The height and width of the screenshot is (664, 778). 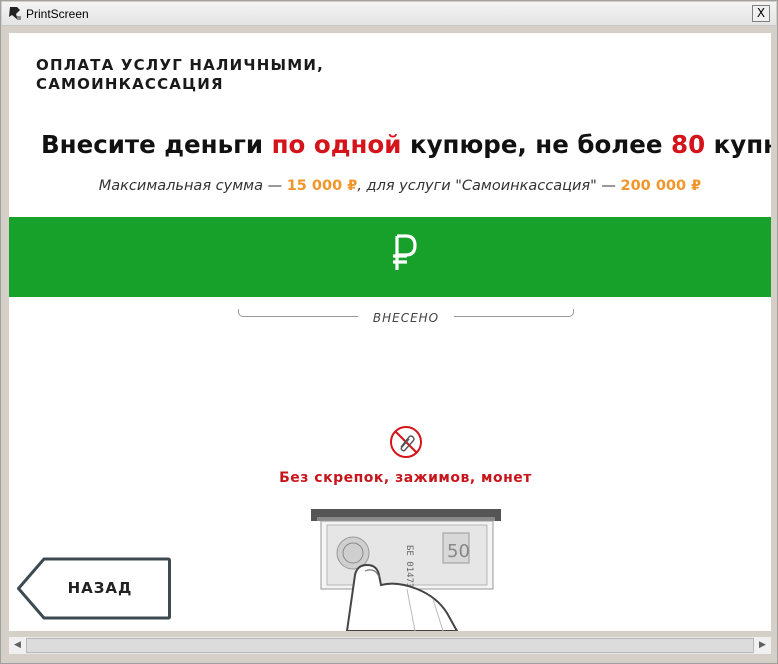 What do you see at coordinates (156, 144) in the screenshot?
I see `headline-text-1: Внесите деньги` at bounding box center [156, 144].